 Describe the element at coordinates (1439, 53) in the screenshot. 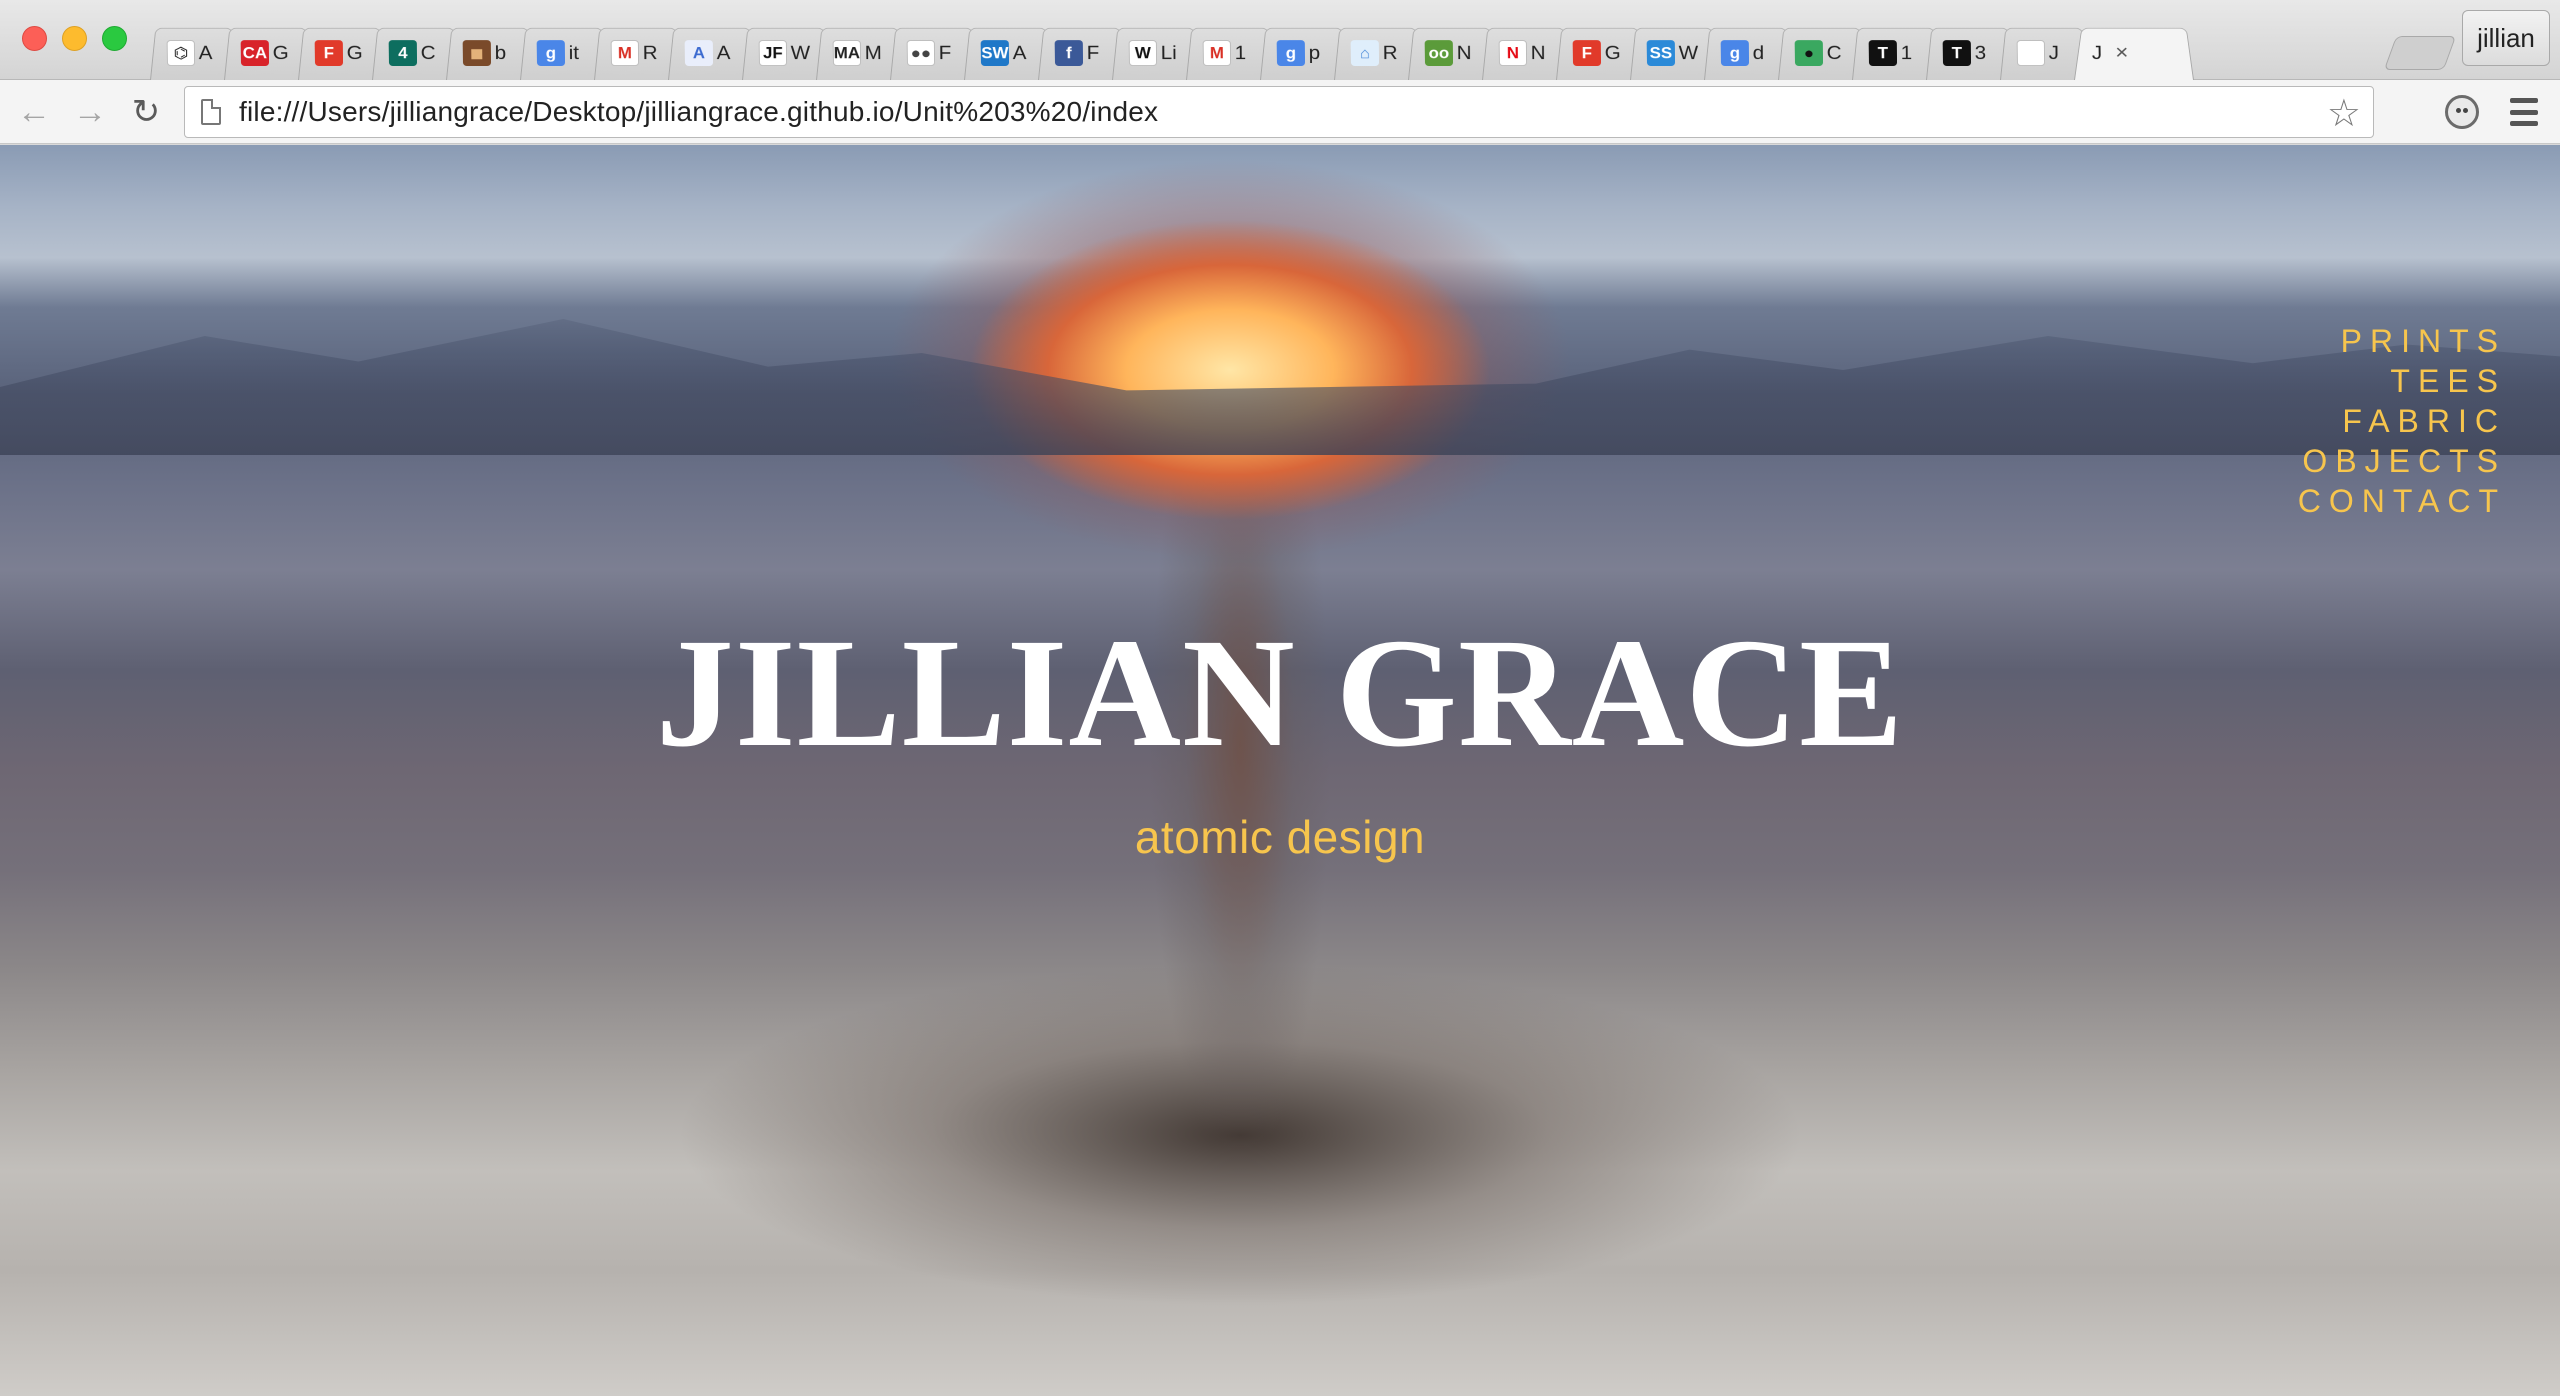

I see `owl-icon: oo` at that location.